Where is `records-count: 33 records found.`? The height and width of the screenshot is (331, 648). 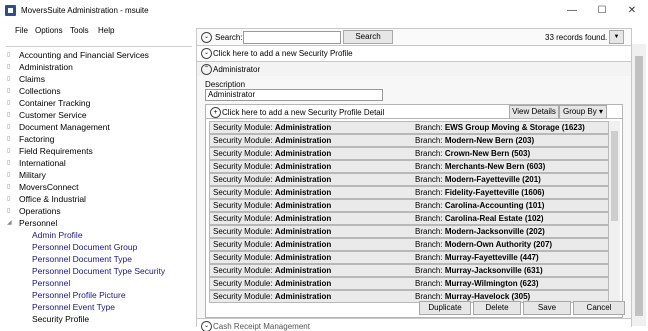 records-count: 33 records found. is located at coordinates (576, 37).